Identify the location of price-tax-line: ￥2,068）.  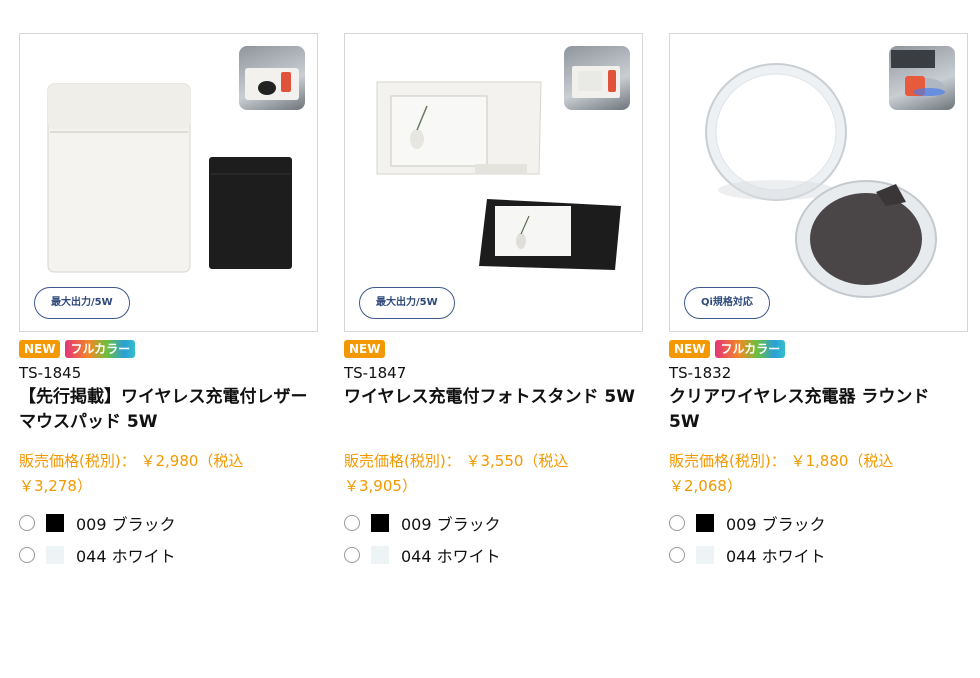
(705, 486).